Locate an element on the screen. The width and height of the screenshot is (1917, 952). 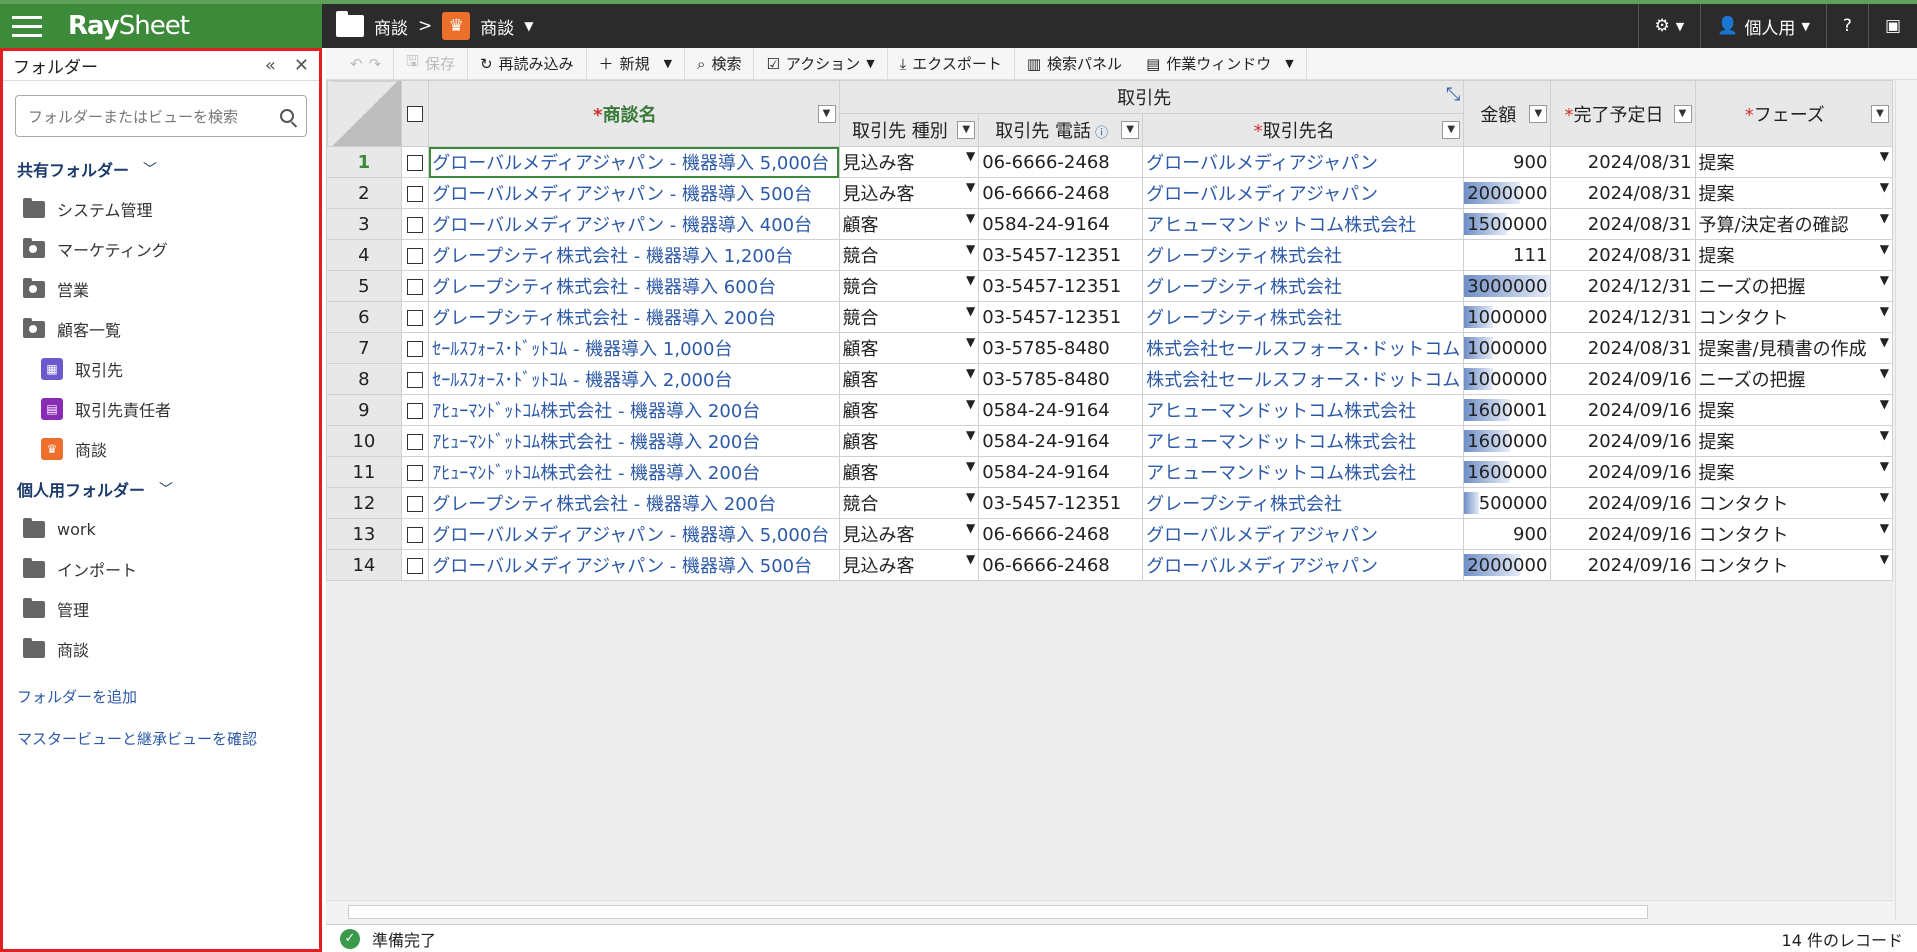
export-button: ⤓ エクスポート is located at coordinates (951, 63).